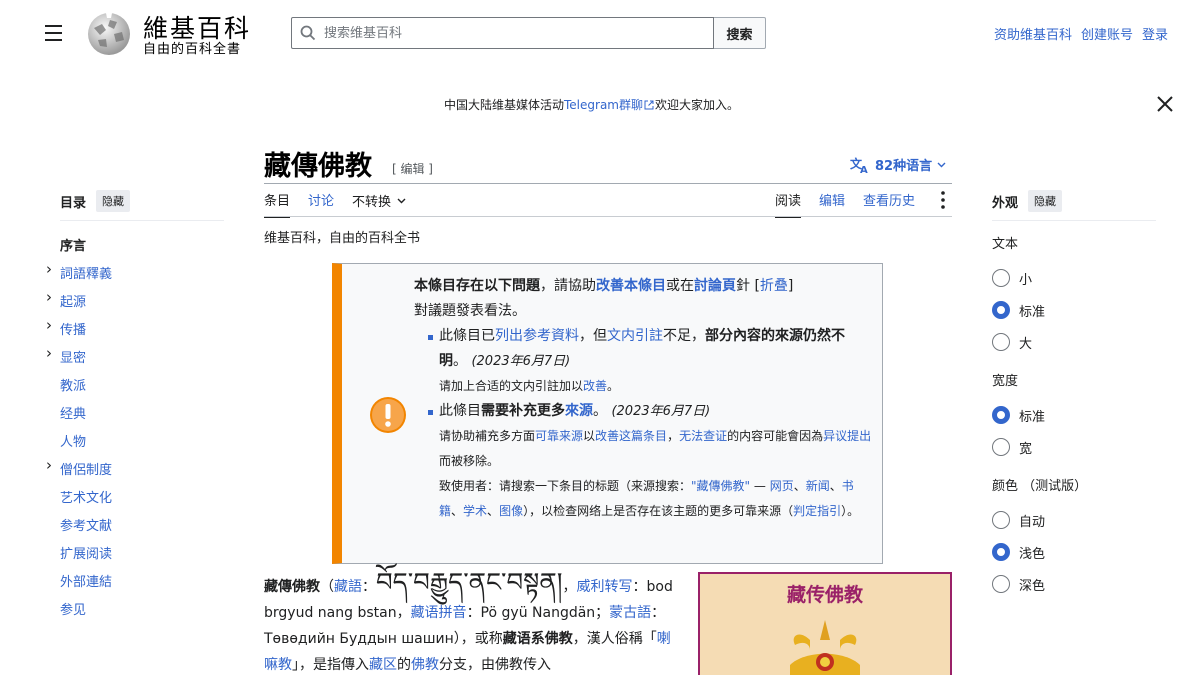 This screenshot has width=1200, height=675. Describe the element at coordinates (460, 361) in the screenshot. I see `issue-text: 。` at that location.